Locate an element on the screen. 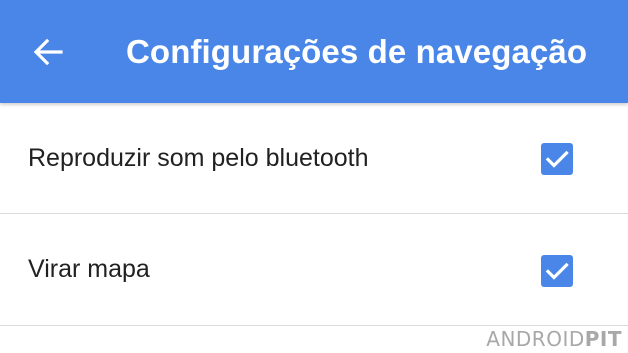 The image size is (628, 353). back-button is located at coordinates (48, 52).